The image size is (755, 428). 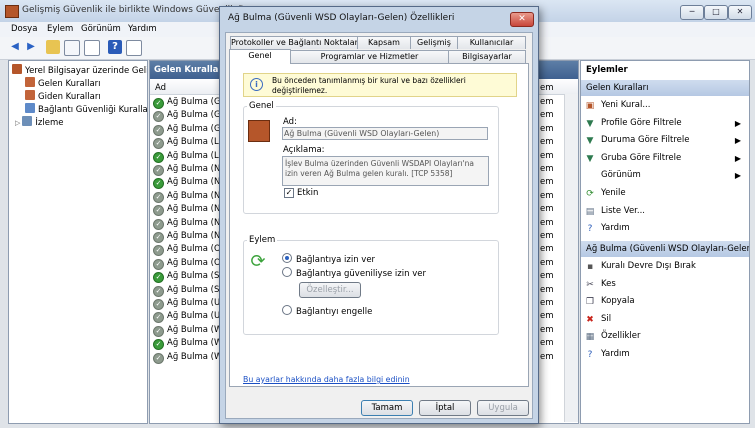 I want to click on up-folder-icon, so click(x=53, y=47).